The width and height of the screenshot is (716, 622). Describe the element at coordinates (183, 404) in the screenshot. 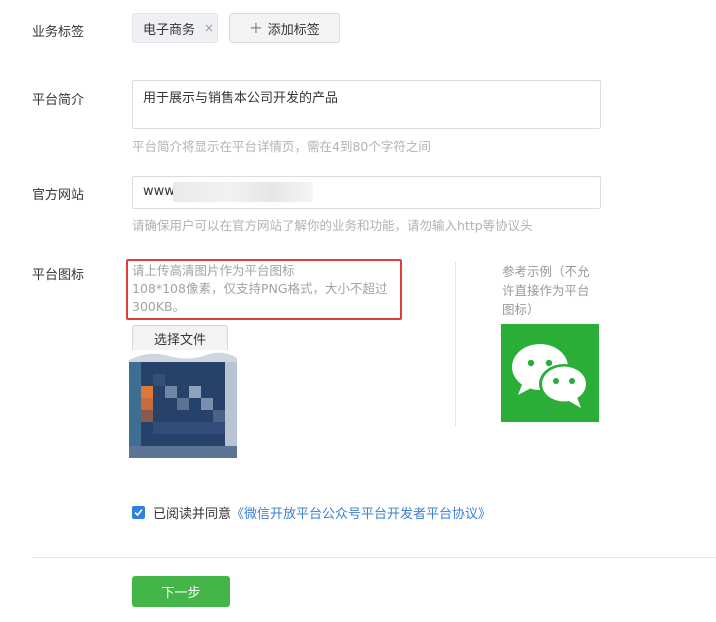

I see `uploaded-icon-preview` at that location.